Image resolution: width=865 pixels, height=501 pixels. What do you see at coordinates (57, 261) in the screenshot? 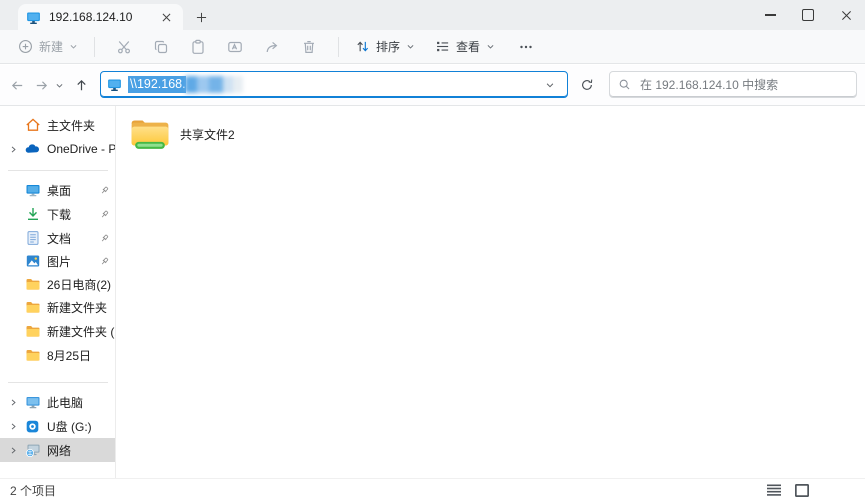
I see `sidebar-item-pictures: 图片` at bounding box center [57, 261].